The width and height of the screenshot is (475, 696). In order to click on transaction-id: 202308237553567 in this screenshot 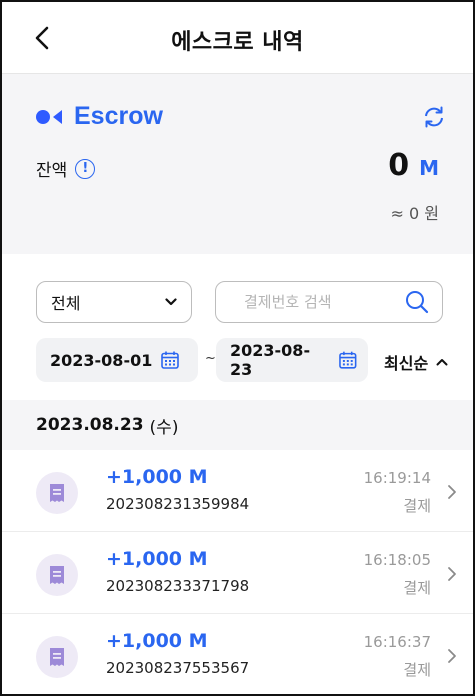, I will do `click(178, 668)`.